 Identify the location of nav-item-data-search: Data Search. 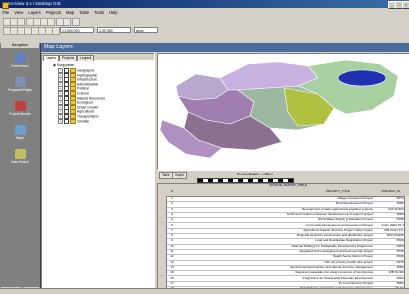
(20, 156).